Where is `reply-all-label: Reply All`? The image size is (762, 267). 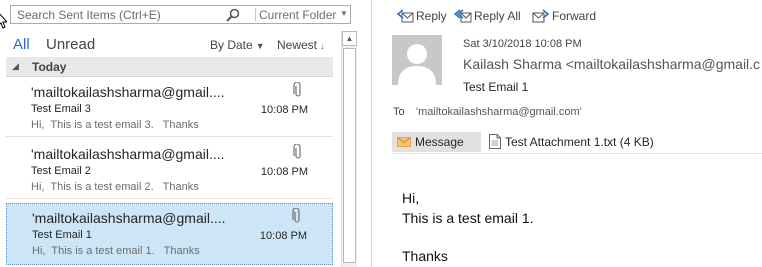
reply-all-label: Reply All is located at coordinates (497, 16).